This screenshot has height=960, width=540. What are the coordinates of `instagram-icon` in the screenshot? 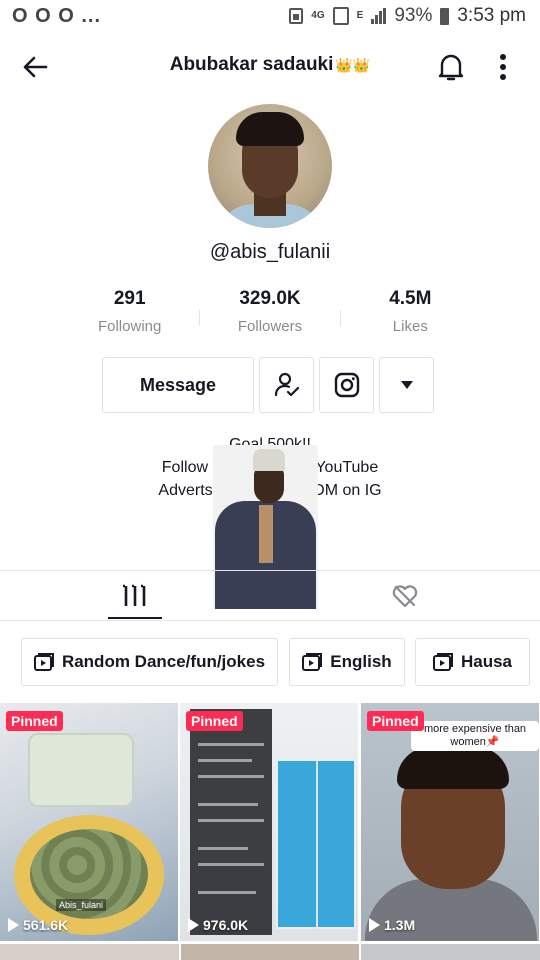 It's located at (346, 385).